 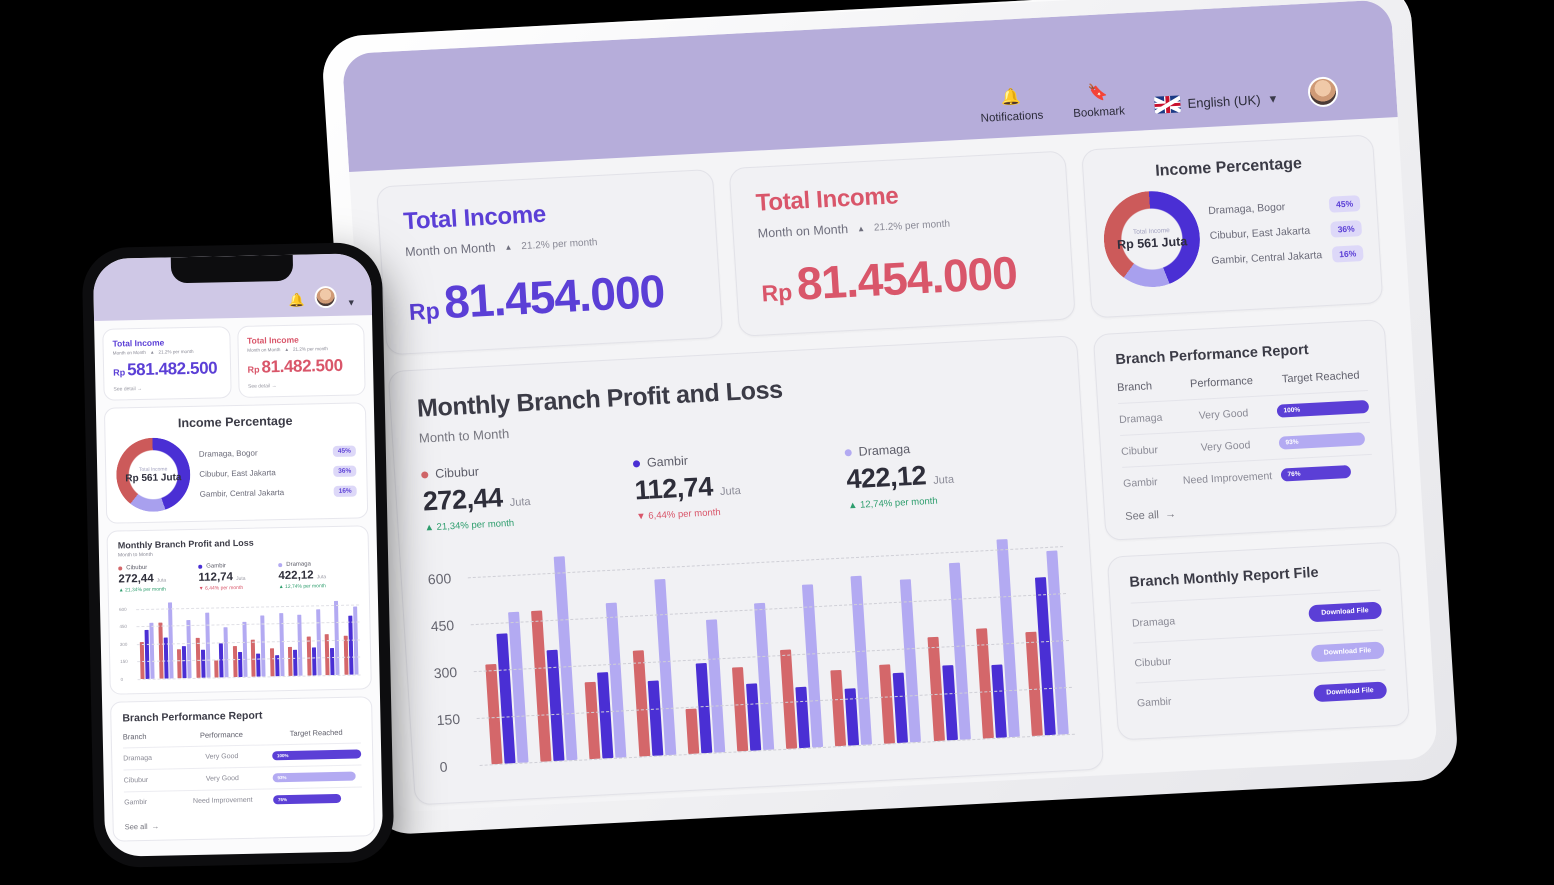 What do you see at coordinates (1316, 473) in the screenshot?
I see `progress-fill: 76%` at bounding box center [1316, 473].